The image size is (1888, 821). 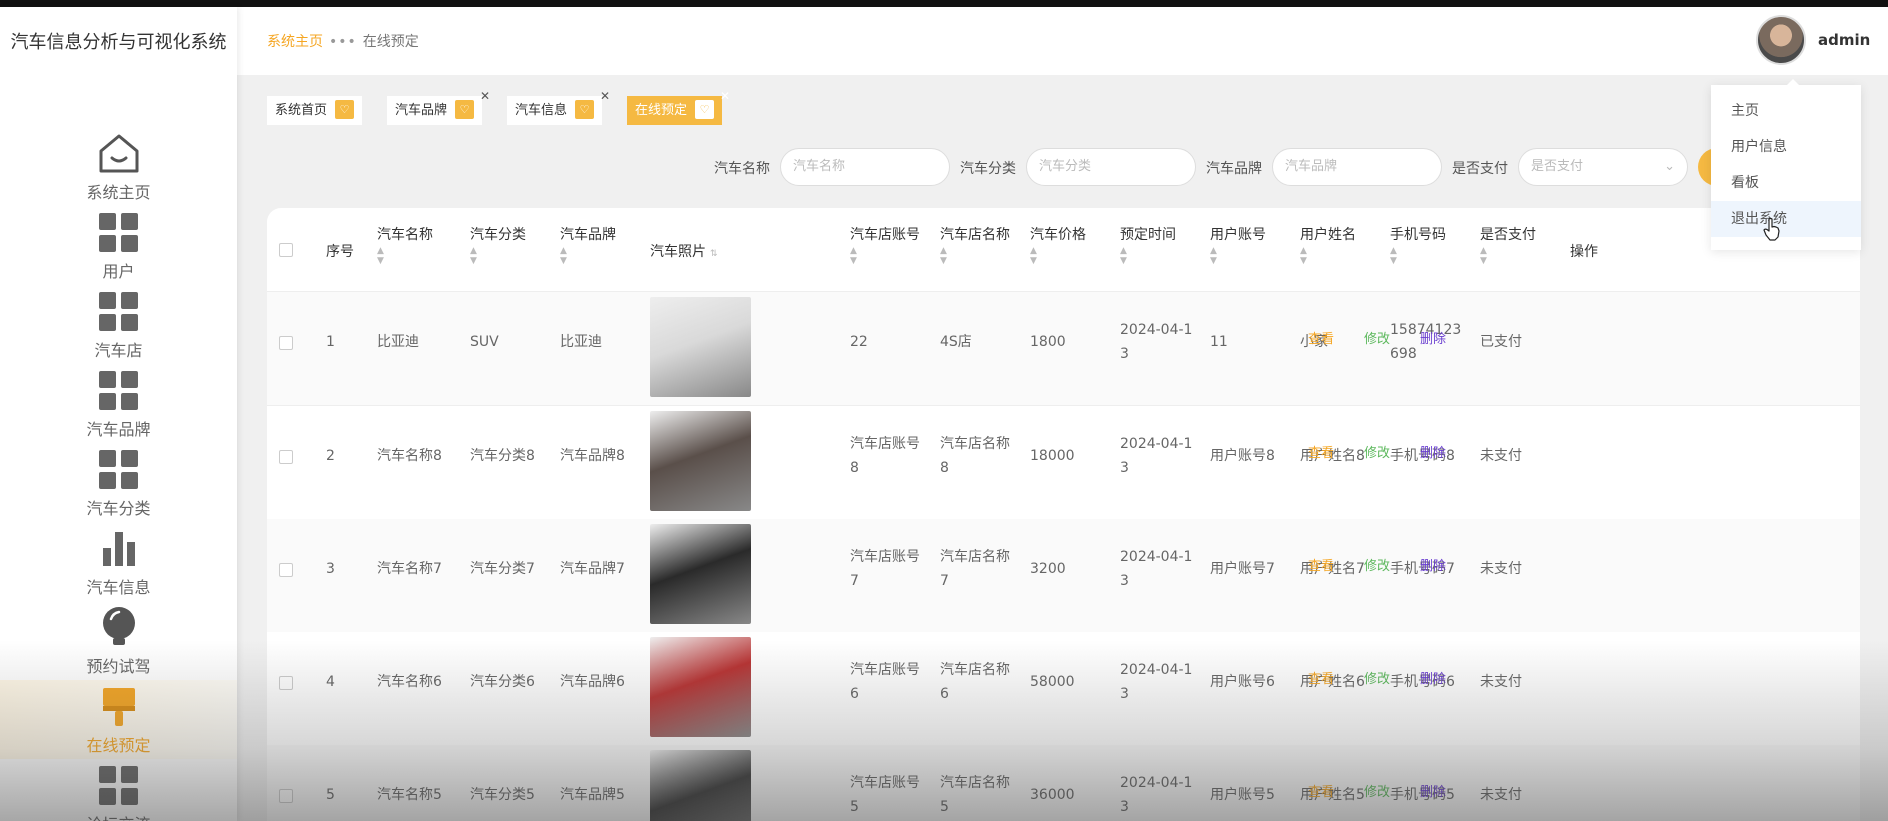 What do you see at coordinates (409, 456) in the screenshot?
I see `cell-car-name: 汽车名称8` at bounding box center [409, 456].